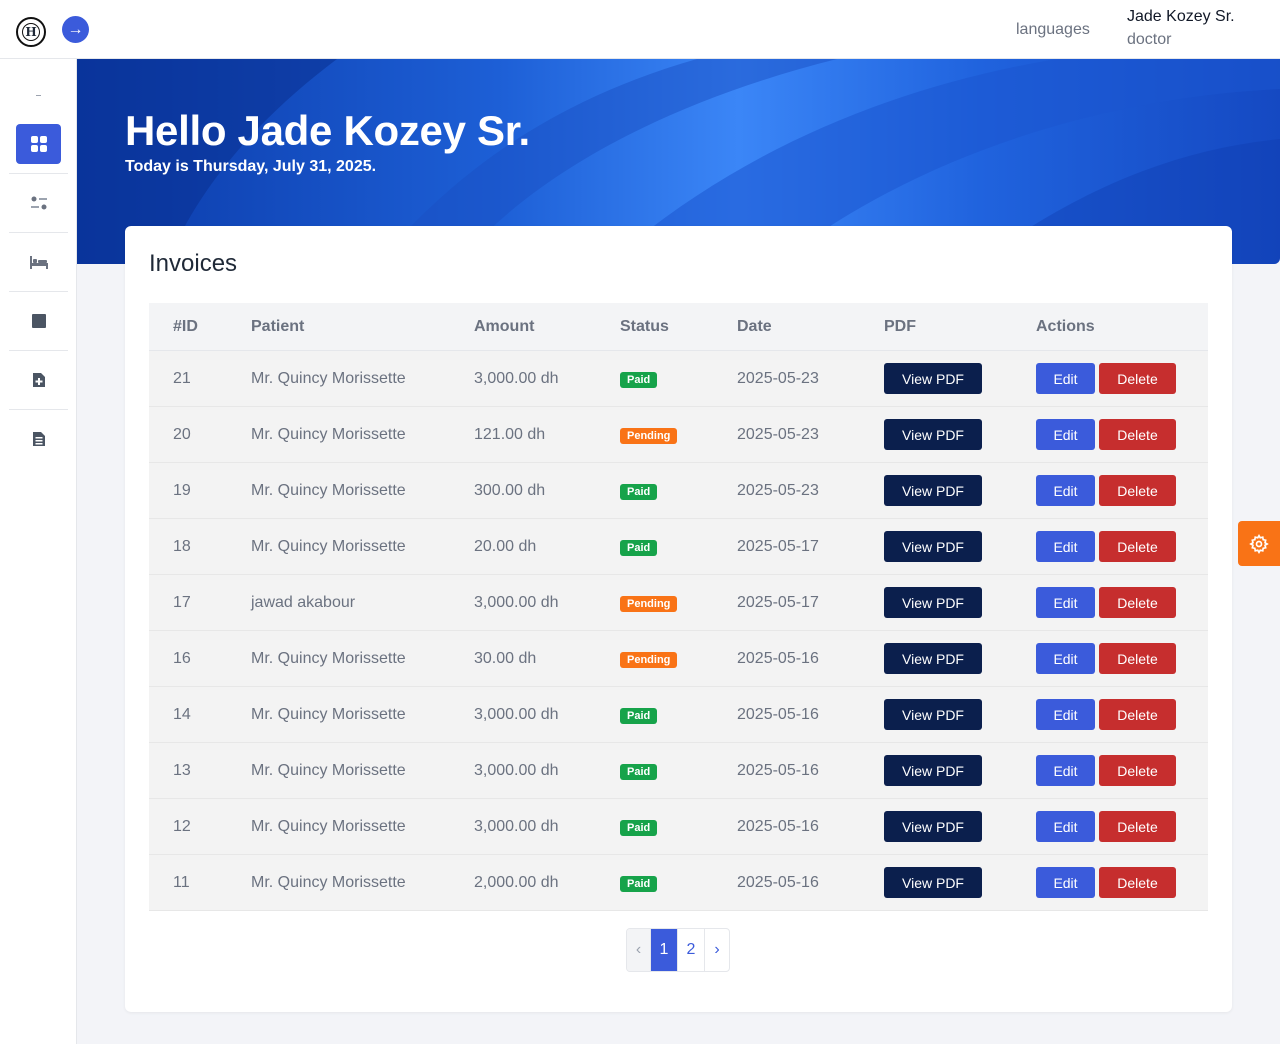  What do you see at coordinates (182, 770) in the screenshot?
I see `invoice-id: 13` at bounding box center [182, 770].